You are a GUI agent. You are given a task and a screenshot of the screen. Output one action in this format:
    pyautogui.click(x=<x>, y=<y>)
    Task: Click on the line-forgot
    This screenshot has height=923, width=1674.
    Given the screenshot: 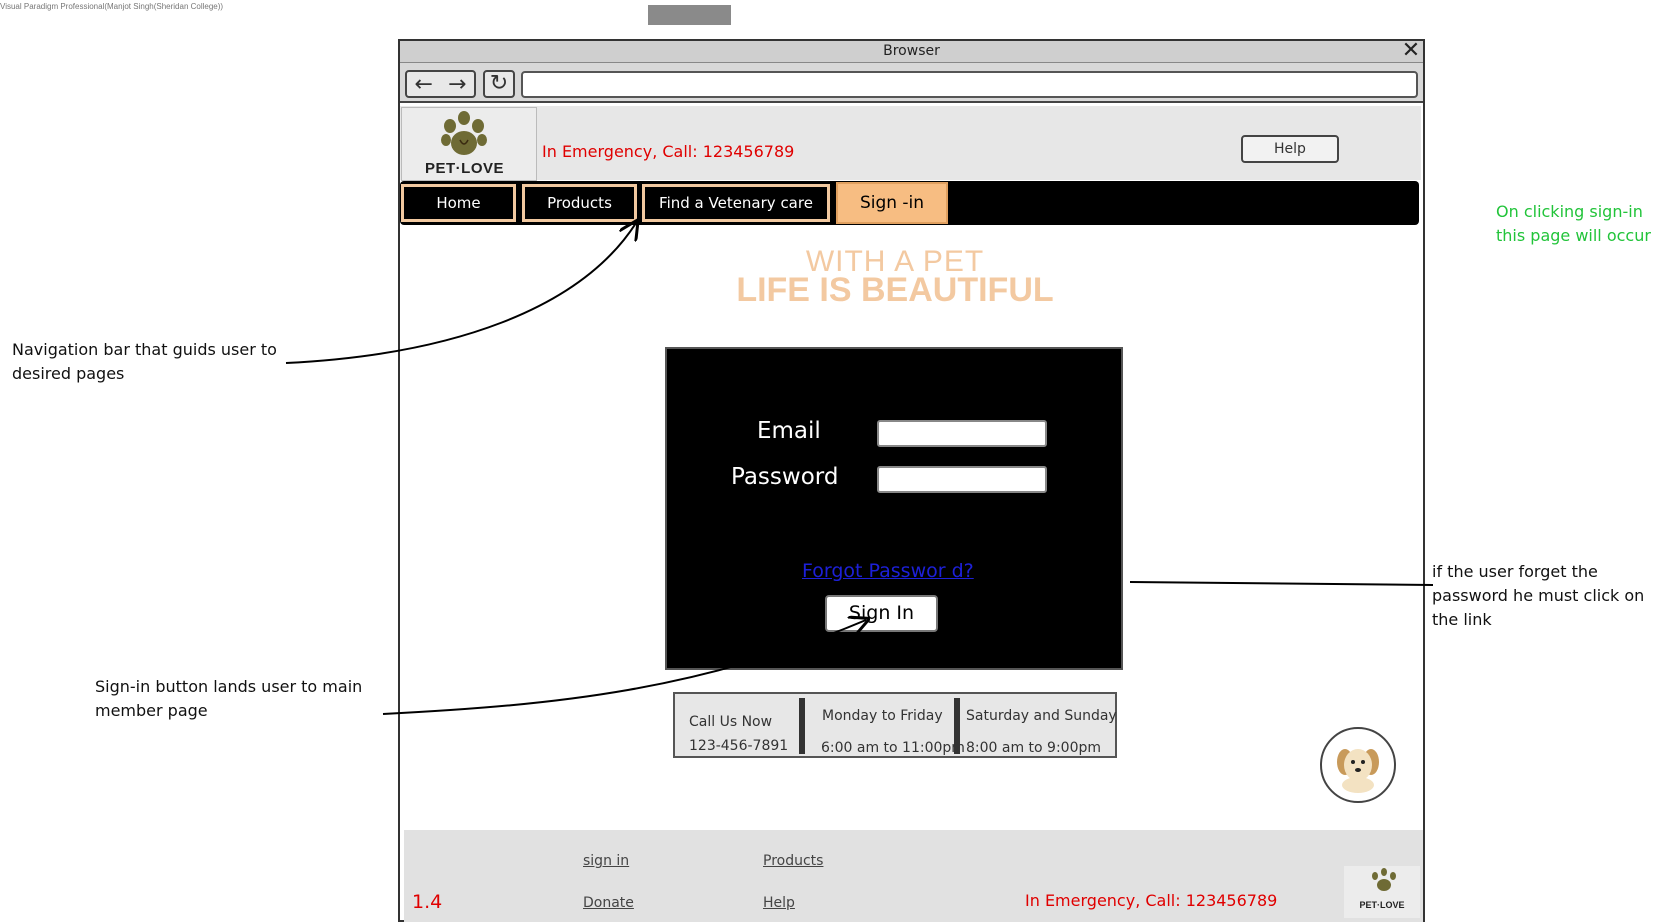 What is the action you would take?
    pyautogui.click(x=1281, y=583)
    